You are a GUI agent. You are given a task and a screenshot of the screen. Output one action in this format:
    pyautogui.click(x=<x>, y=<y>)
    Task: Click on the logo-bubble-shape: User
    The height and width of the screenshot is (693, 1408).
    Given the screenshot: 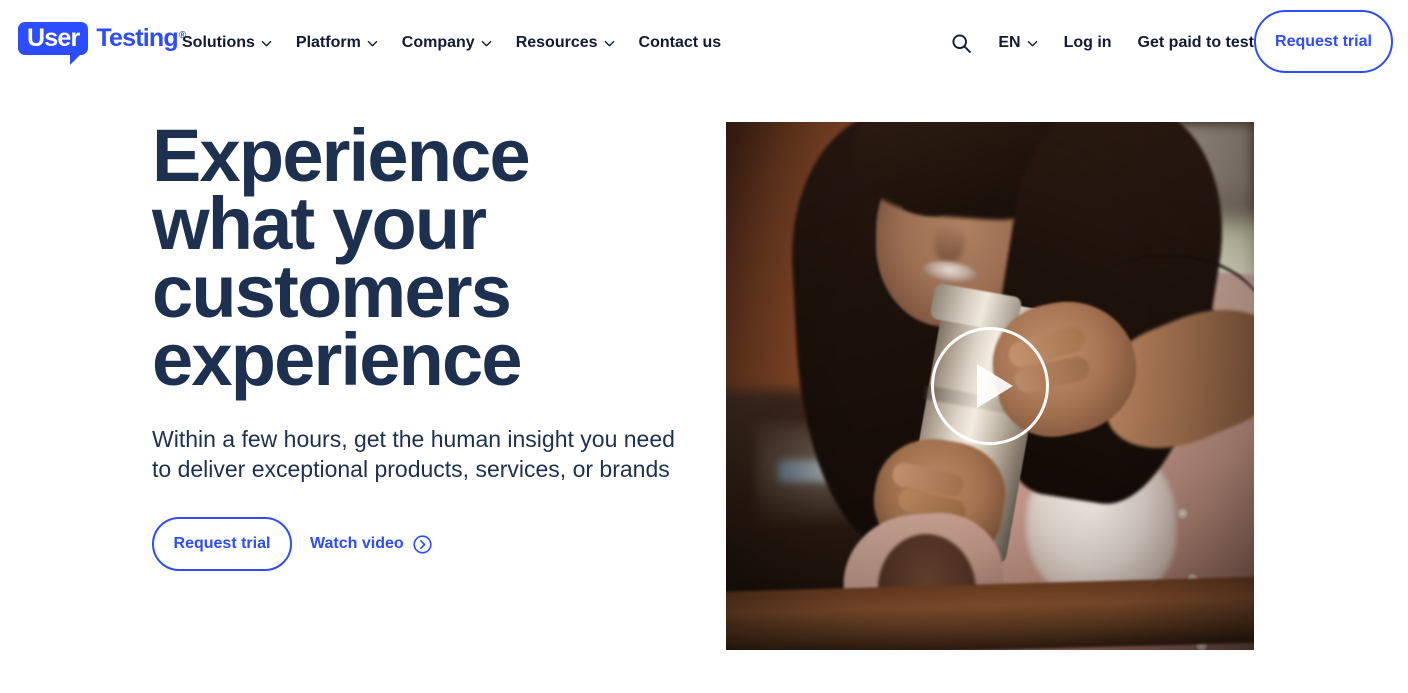 What is the action you would take?
    pyautogui.click(x=53, y=43)
    